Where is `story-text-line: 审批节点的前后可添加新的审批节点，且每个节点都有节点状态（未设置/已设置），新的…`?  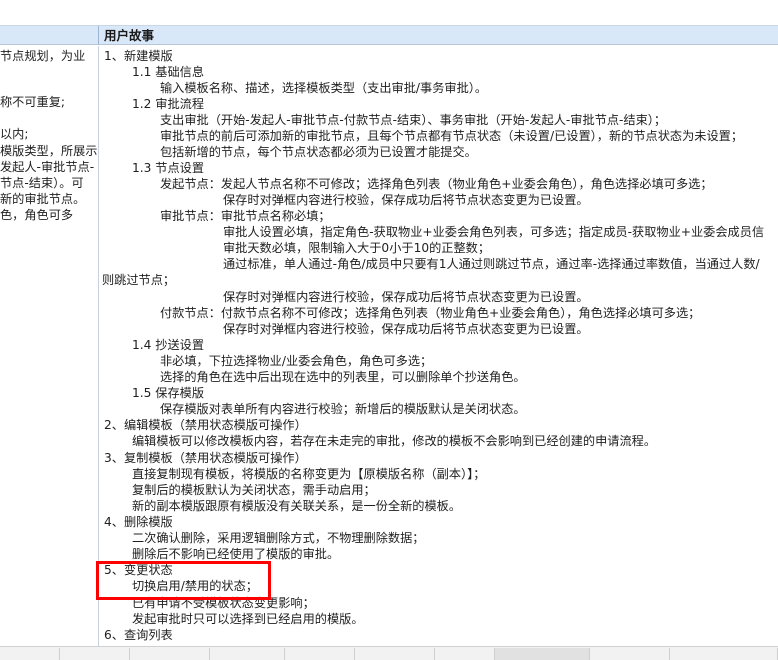
story-text-line: 审批节点的前后可添加新的审批节点，且每个节点都有节点状态（未设置/已设置），新的… is located at coordinates (452, 136).